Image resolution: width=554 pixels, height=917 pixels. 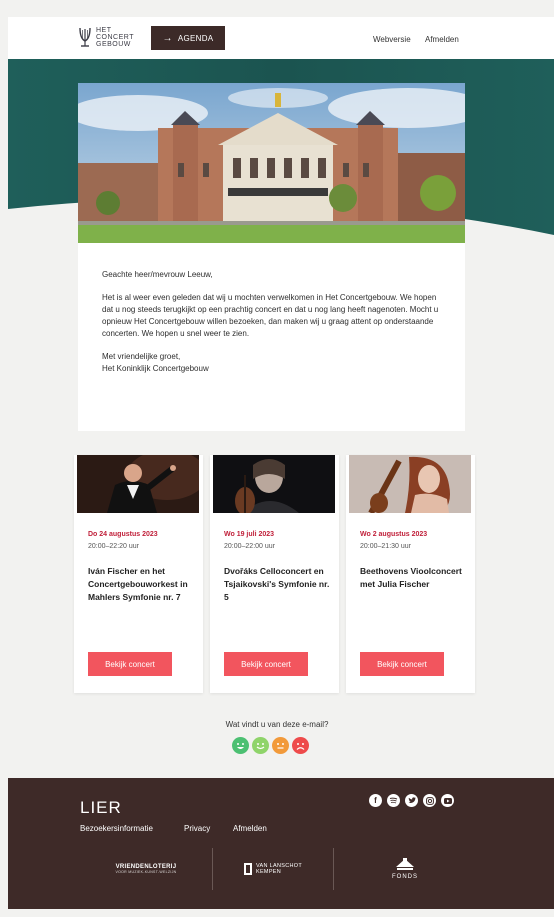 I want to click on concert-photo-conductor, so click(x=138, y=484).